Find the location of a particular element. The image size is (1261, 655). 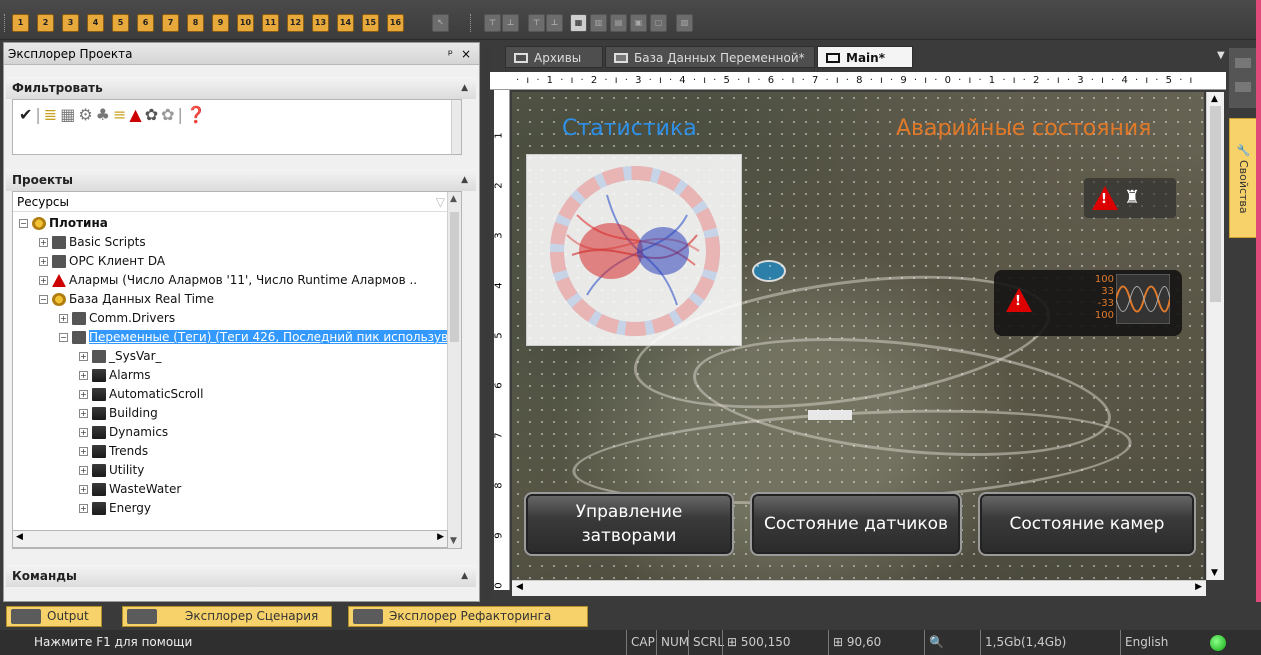

lock-icon: ▧ is located at coordinates (684, 23).